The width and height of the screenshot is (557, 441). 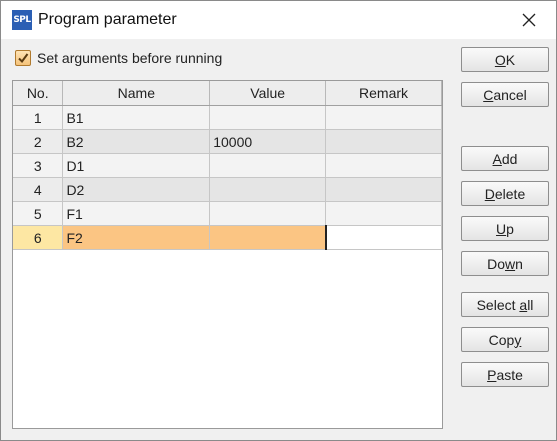 What do you see at coordinates (38, 213) in the screenshot?
I see `row-number-cell: 5` at bounding box center [38, 213].